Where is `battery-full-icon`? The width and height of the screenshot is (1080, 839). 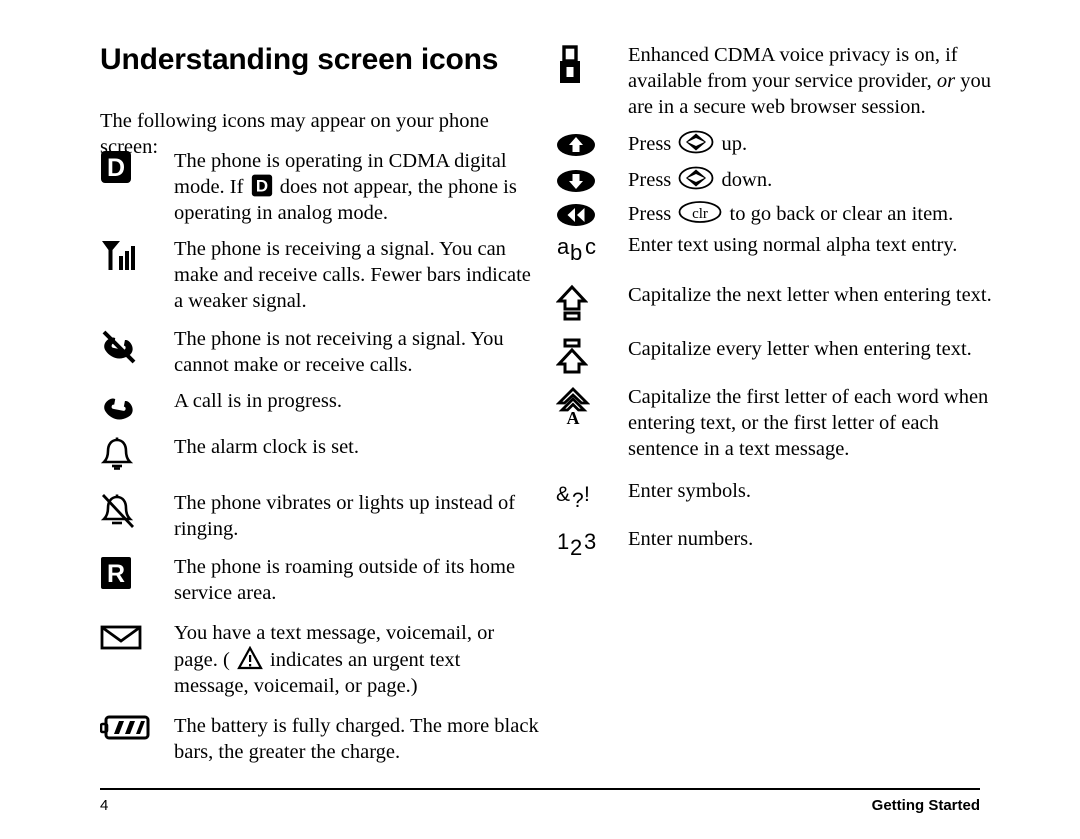
battery-full-icon is located at coordinates (137, 727).